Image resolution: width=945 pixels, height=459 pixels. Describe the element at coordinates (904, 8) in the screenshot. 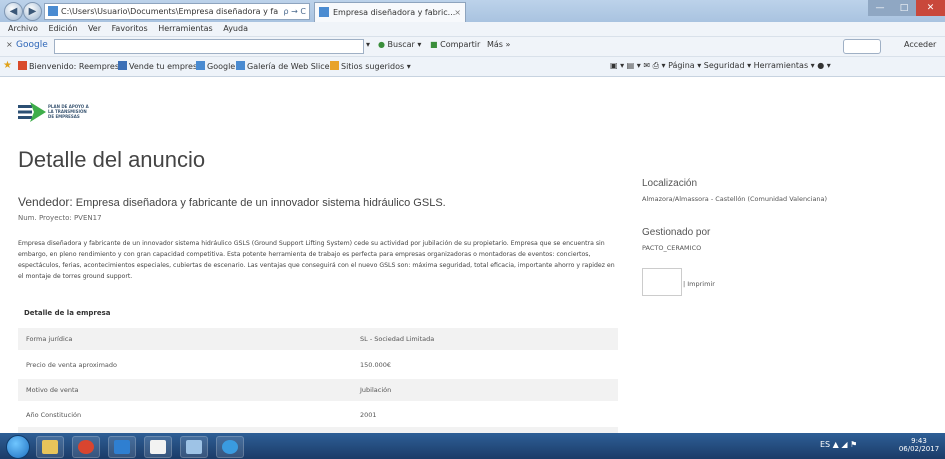

I see `maximize-button: □` at that location.